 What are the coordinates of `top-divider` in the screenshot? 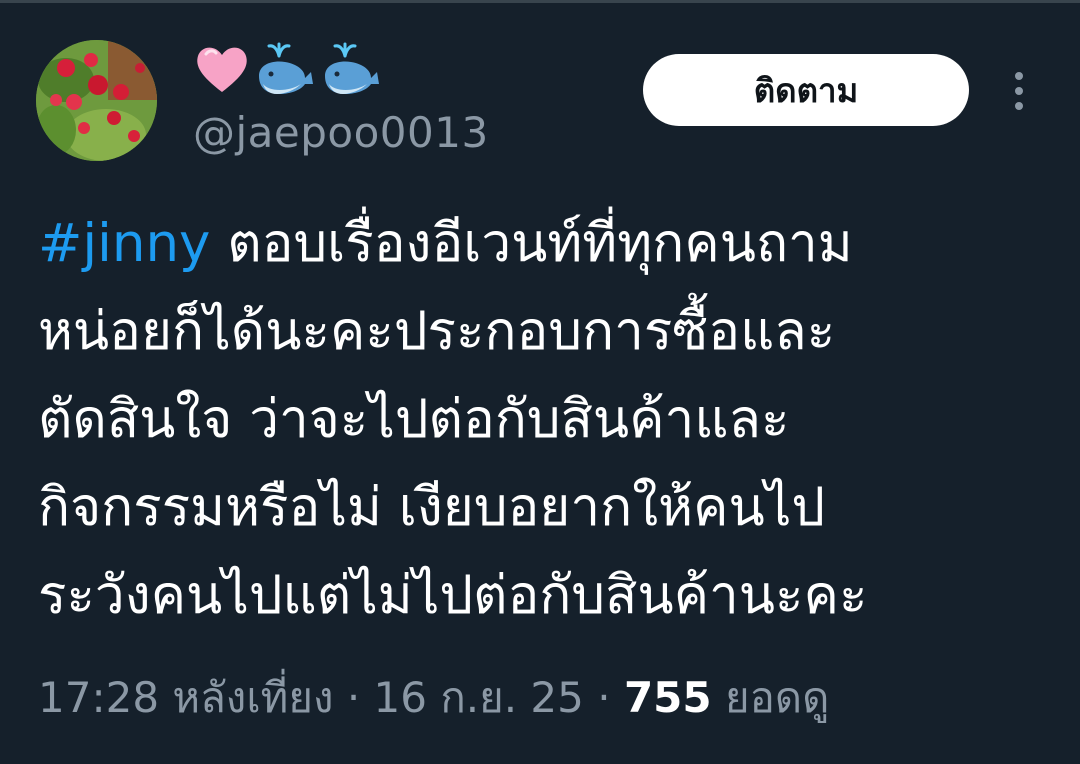 It's located at (540, 1).